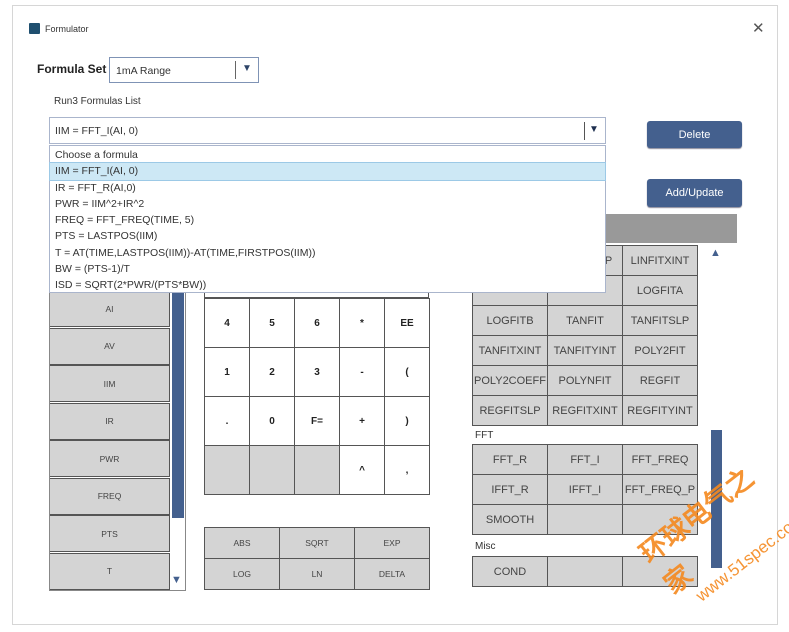 Image resolution: width=789 pixels, height=632 pixels. Describe the element at coordinates (97, 131) in the screenshot. I see `formulas-list-value: IIM = FFT_I(AI, 0)` at that location.